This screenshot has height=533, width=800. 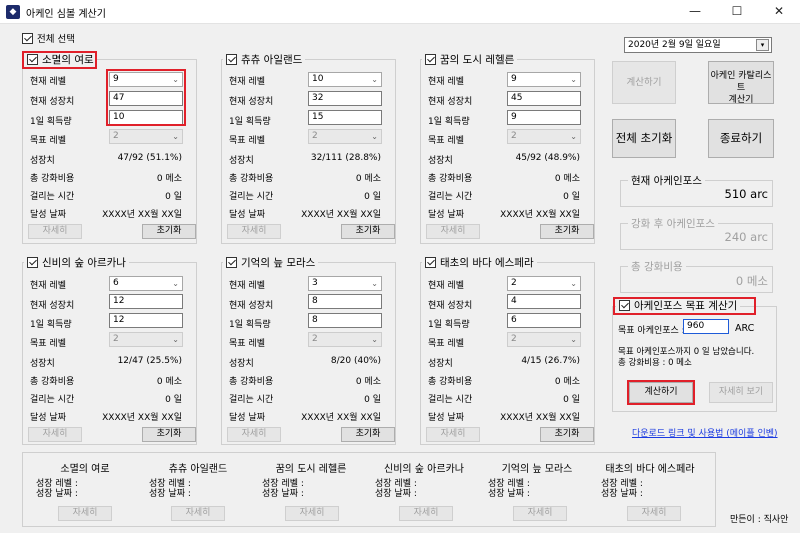 I want to click on current-level-select: 9 ⌄, so click(x=544, y=79).